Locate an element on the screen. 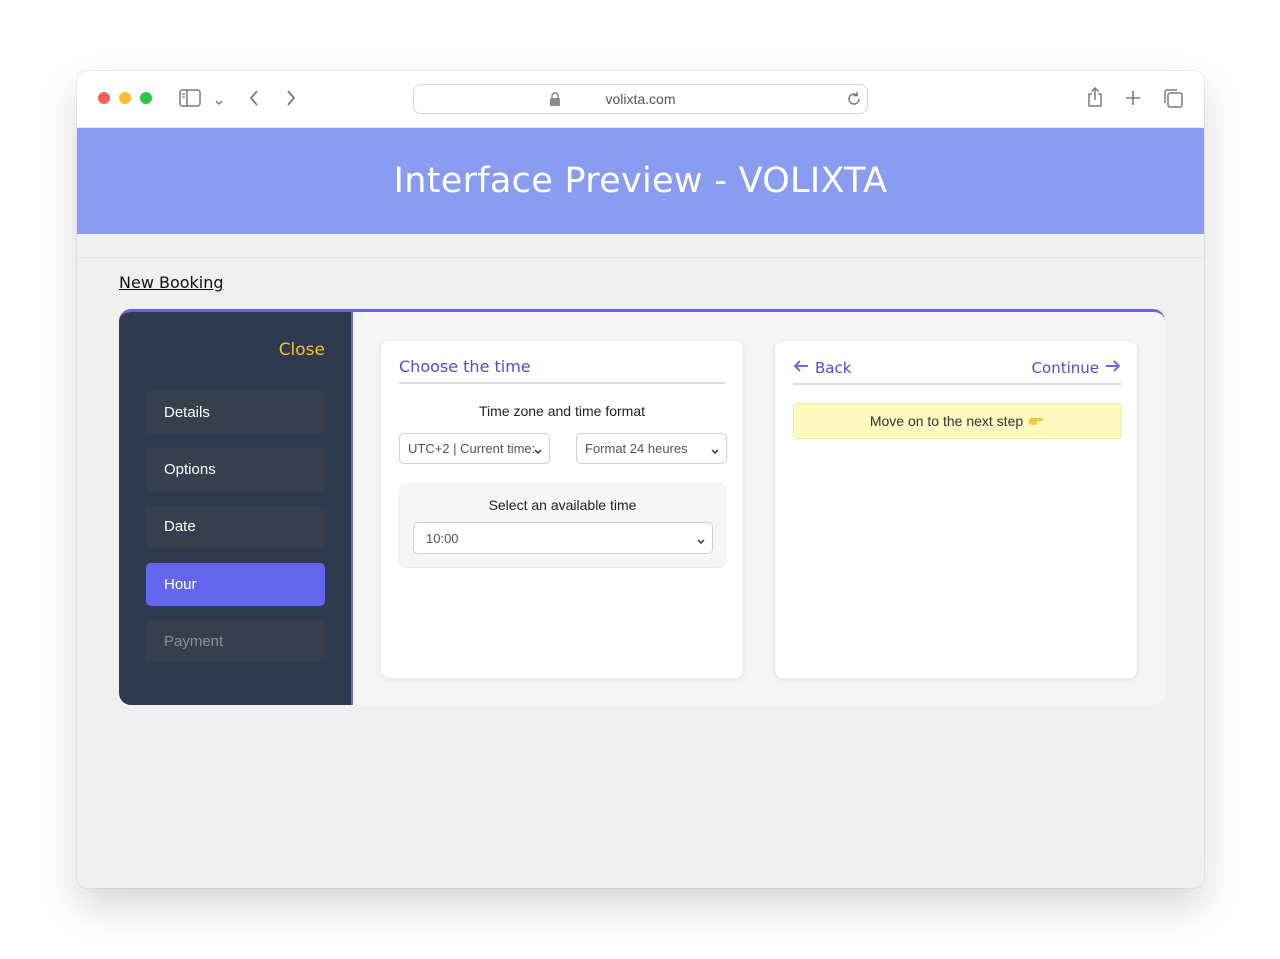  step-payment: Payment is located at coordinates (235, 641).